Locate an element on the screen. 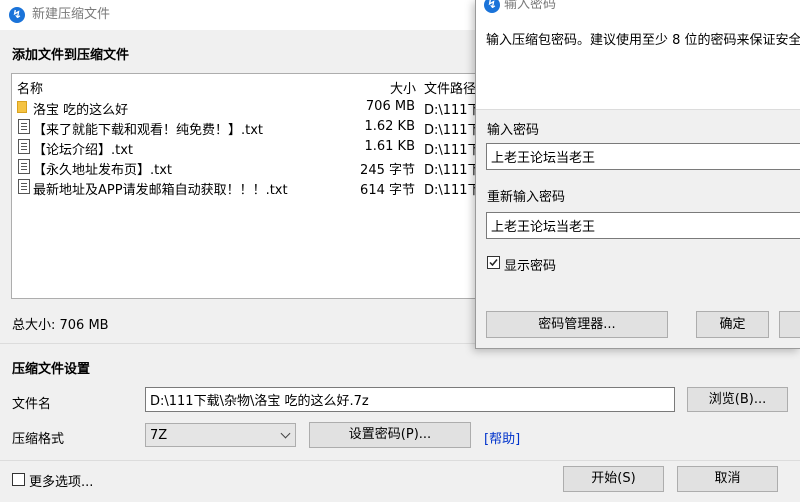 The image size is (800, 502). file-name: 【永久地址发布页】.txt is located at coordinates (103, 170).